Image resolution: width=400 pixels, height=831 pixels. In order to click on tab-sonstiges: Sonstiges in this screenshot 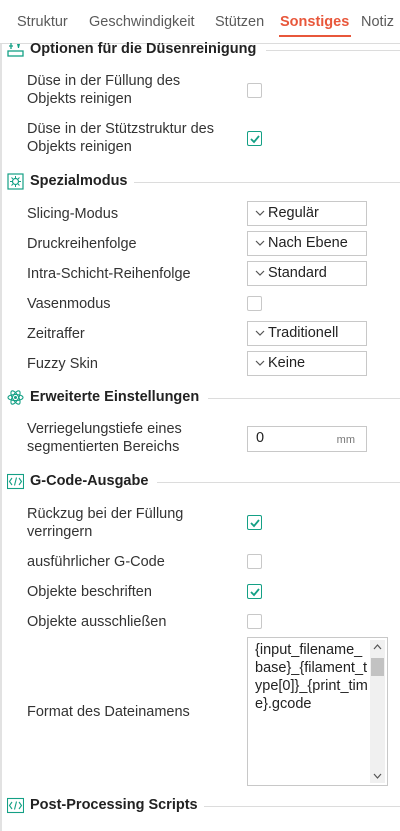, I will do `click(314, 22)`.